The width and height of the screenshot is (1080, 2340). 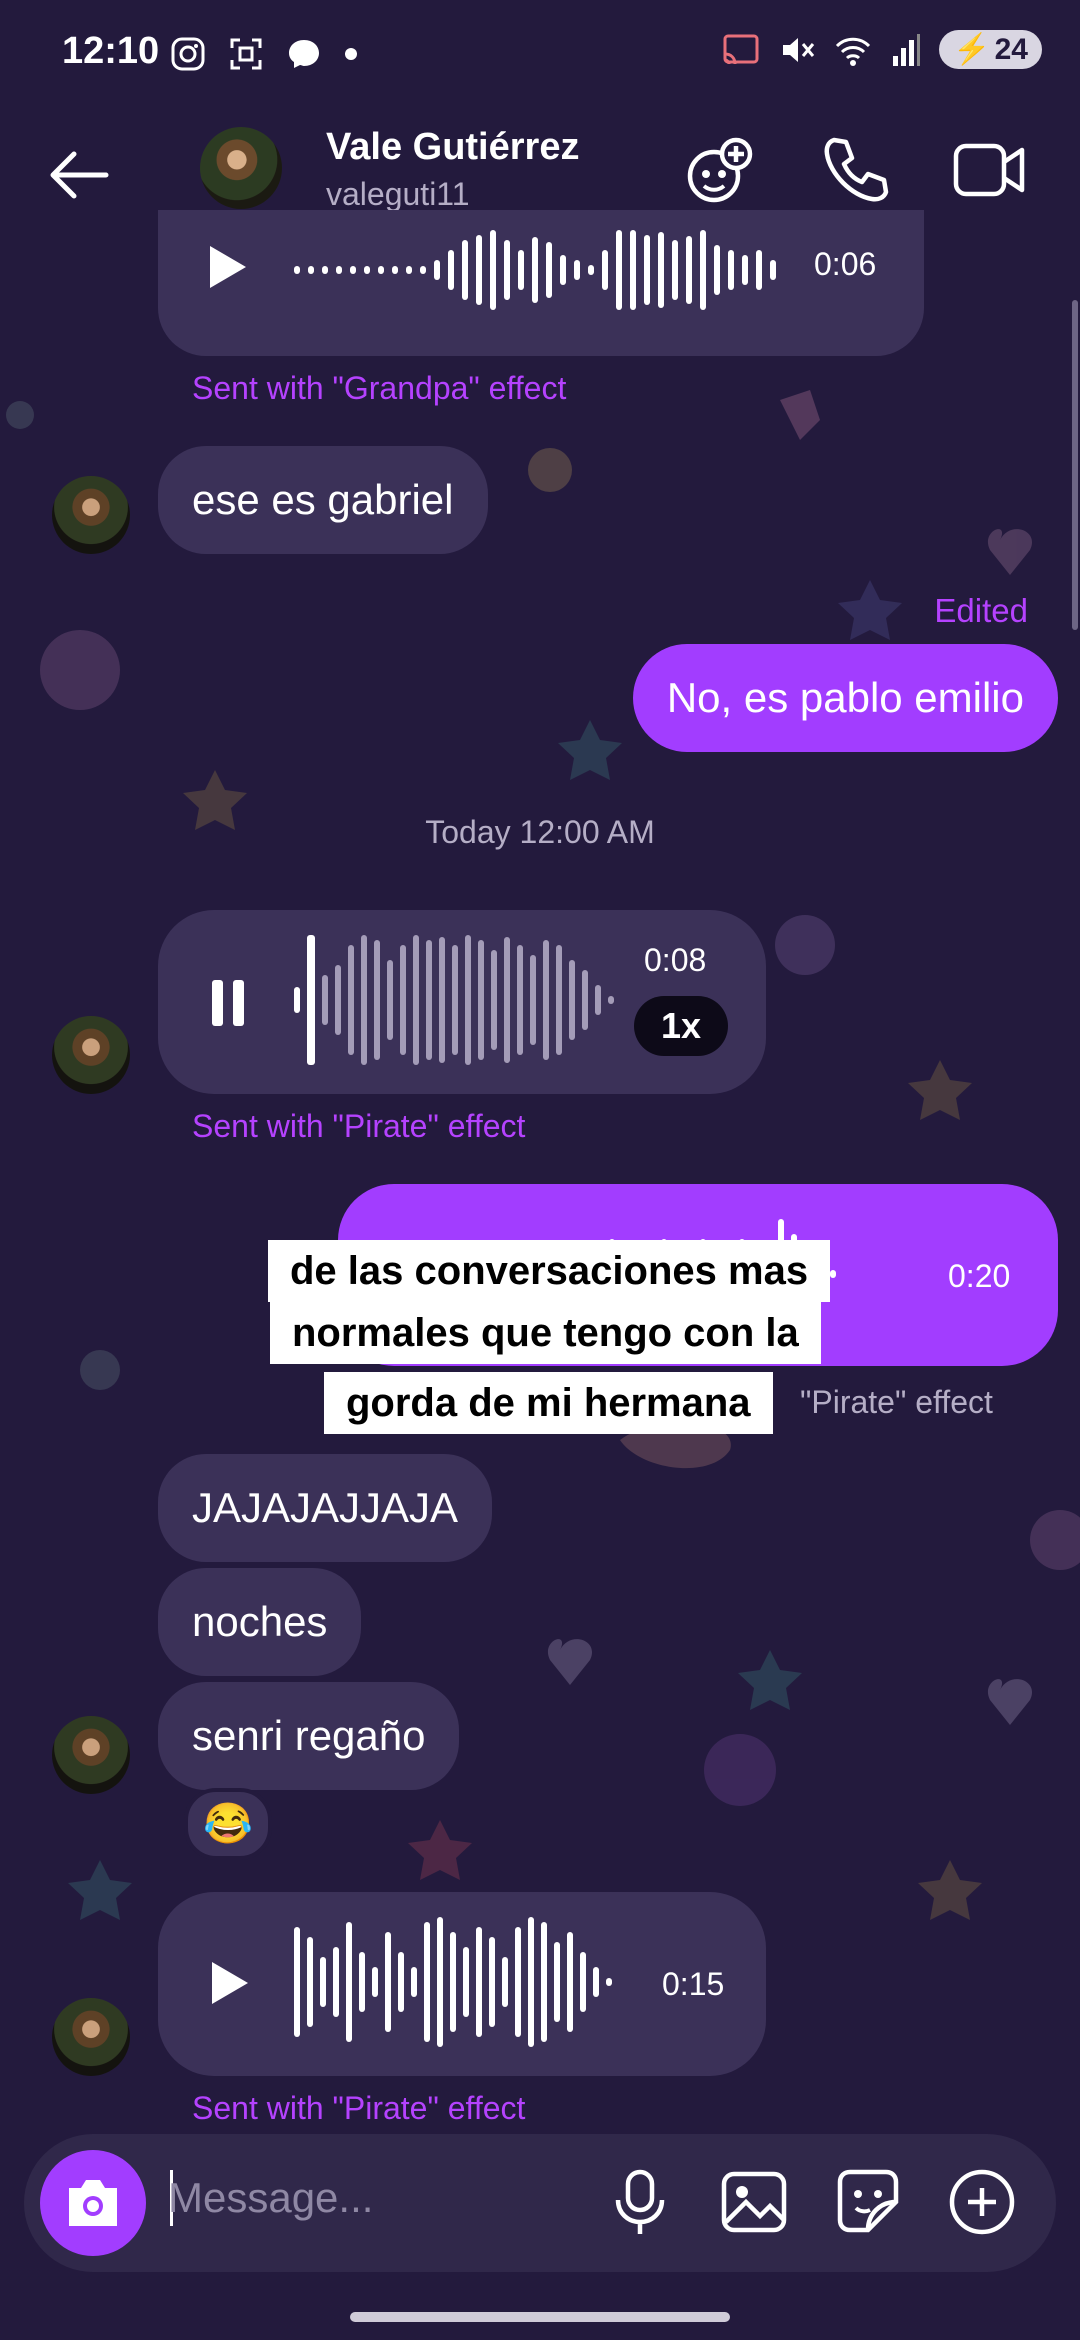 I want to click on voice-message: 0:06, so click(x=541, y=283).